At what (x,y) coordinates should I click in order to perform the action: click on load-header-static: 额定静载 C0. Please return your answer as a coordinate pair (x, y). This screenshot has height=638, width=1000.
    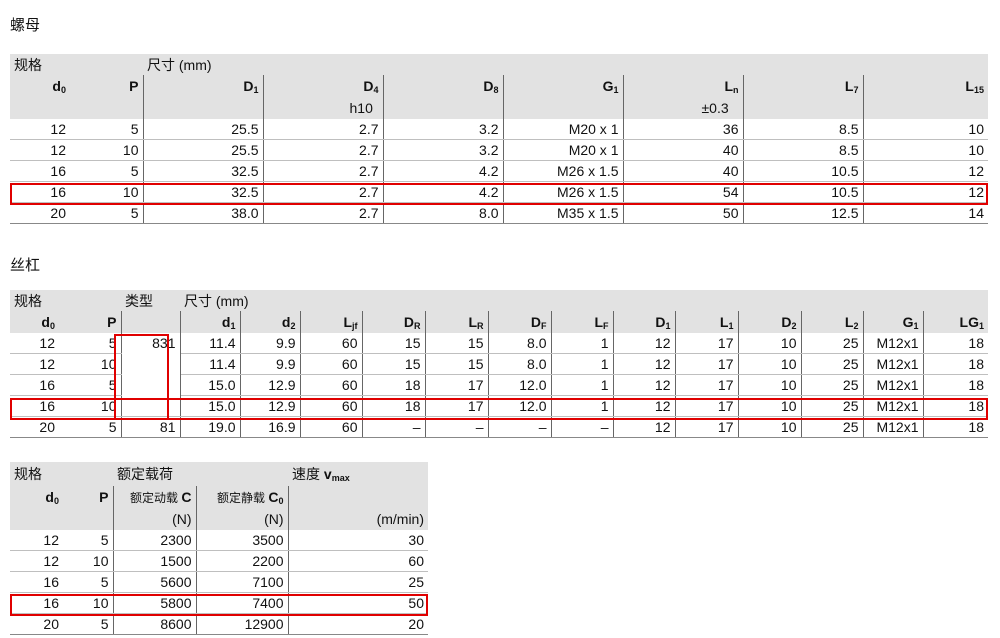
    Looking at the image, I should click on (242, 497).